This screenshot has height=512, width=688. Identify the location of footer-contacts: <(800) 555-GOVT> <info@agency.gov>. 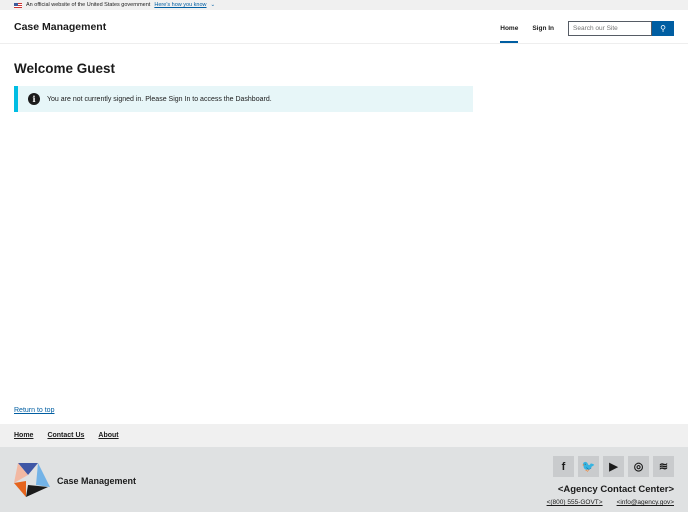
(610, 502).